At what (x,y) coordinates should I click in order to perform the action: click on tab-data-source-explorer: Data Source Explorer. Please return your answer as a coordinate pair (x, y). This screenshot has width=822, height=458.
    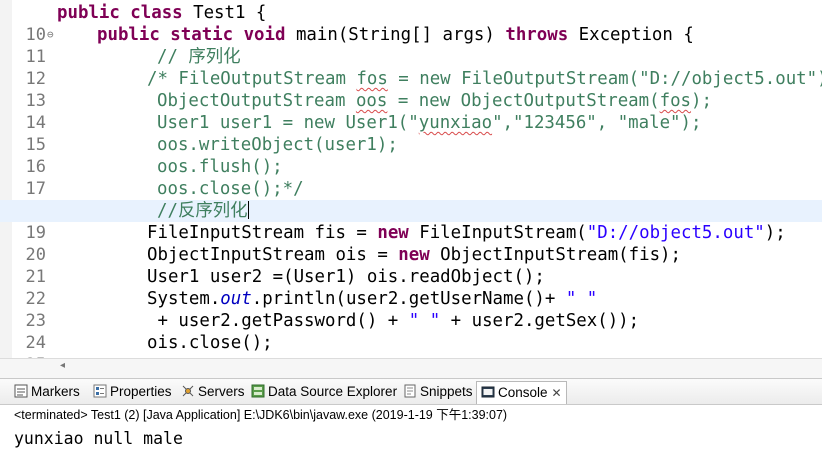
    Looking at the image, I should click on (324, 392).